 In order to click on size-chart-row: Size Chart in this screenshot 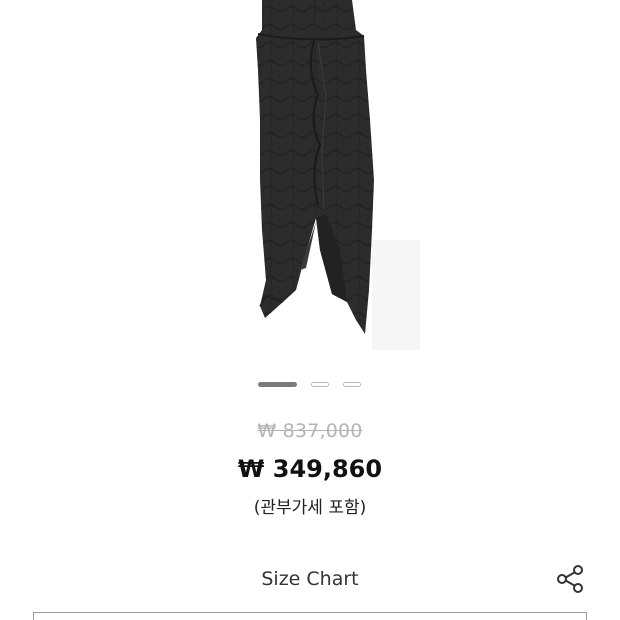, I will do `click(310, 583)`.